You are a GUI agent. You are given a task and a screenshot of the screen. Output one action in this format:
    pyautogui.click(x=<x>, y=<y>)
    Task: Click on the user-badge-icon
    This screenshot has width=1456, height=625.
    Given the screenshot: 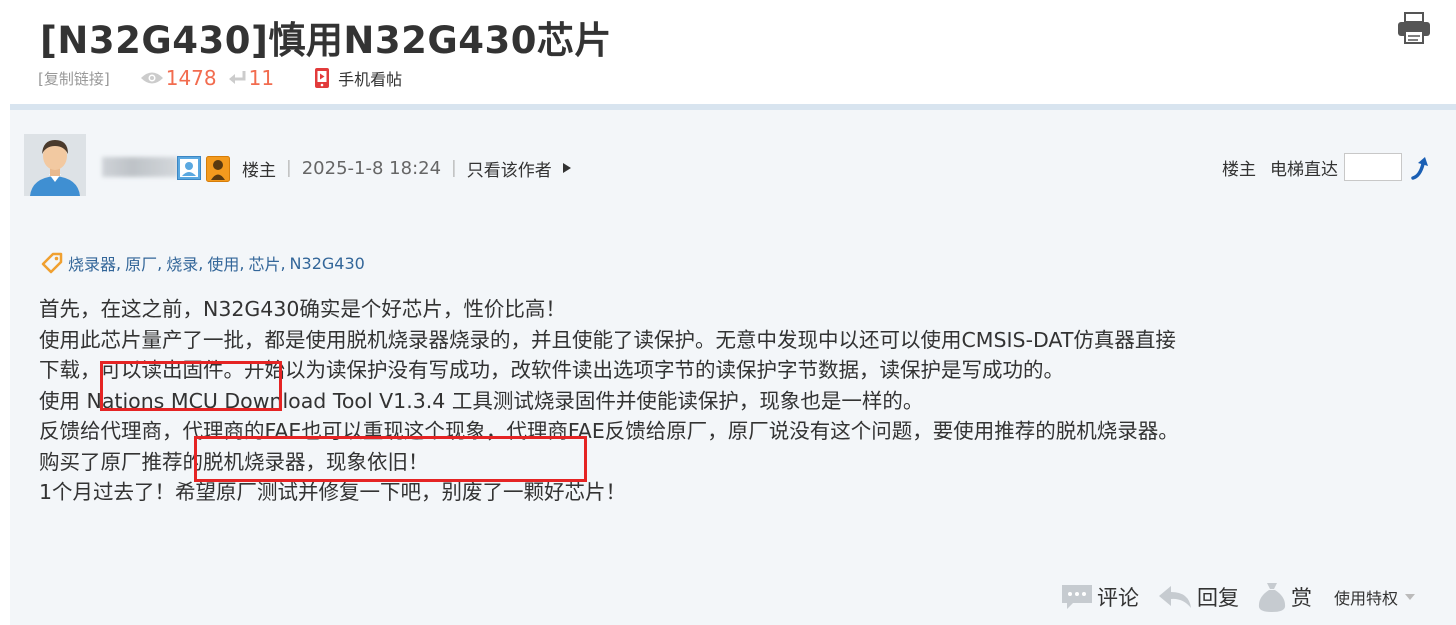 What is the action you would take?
    pyautogui.click(x=189, y=168)
    